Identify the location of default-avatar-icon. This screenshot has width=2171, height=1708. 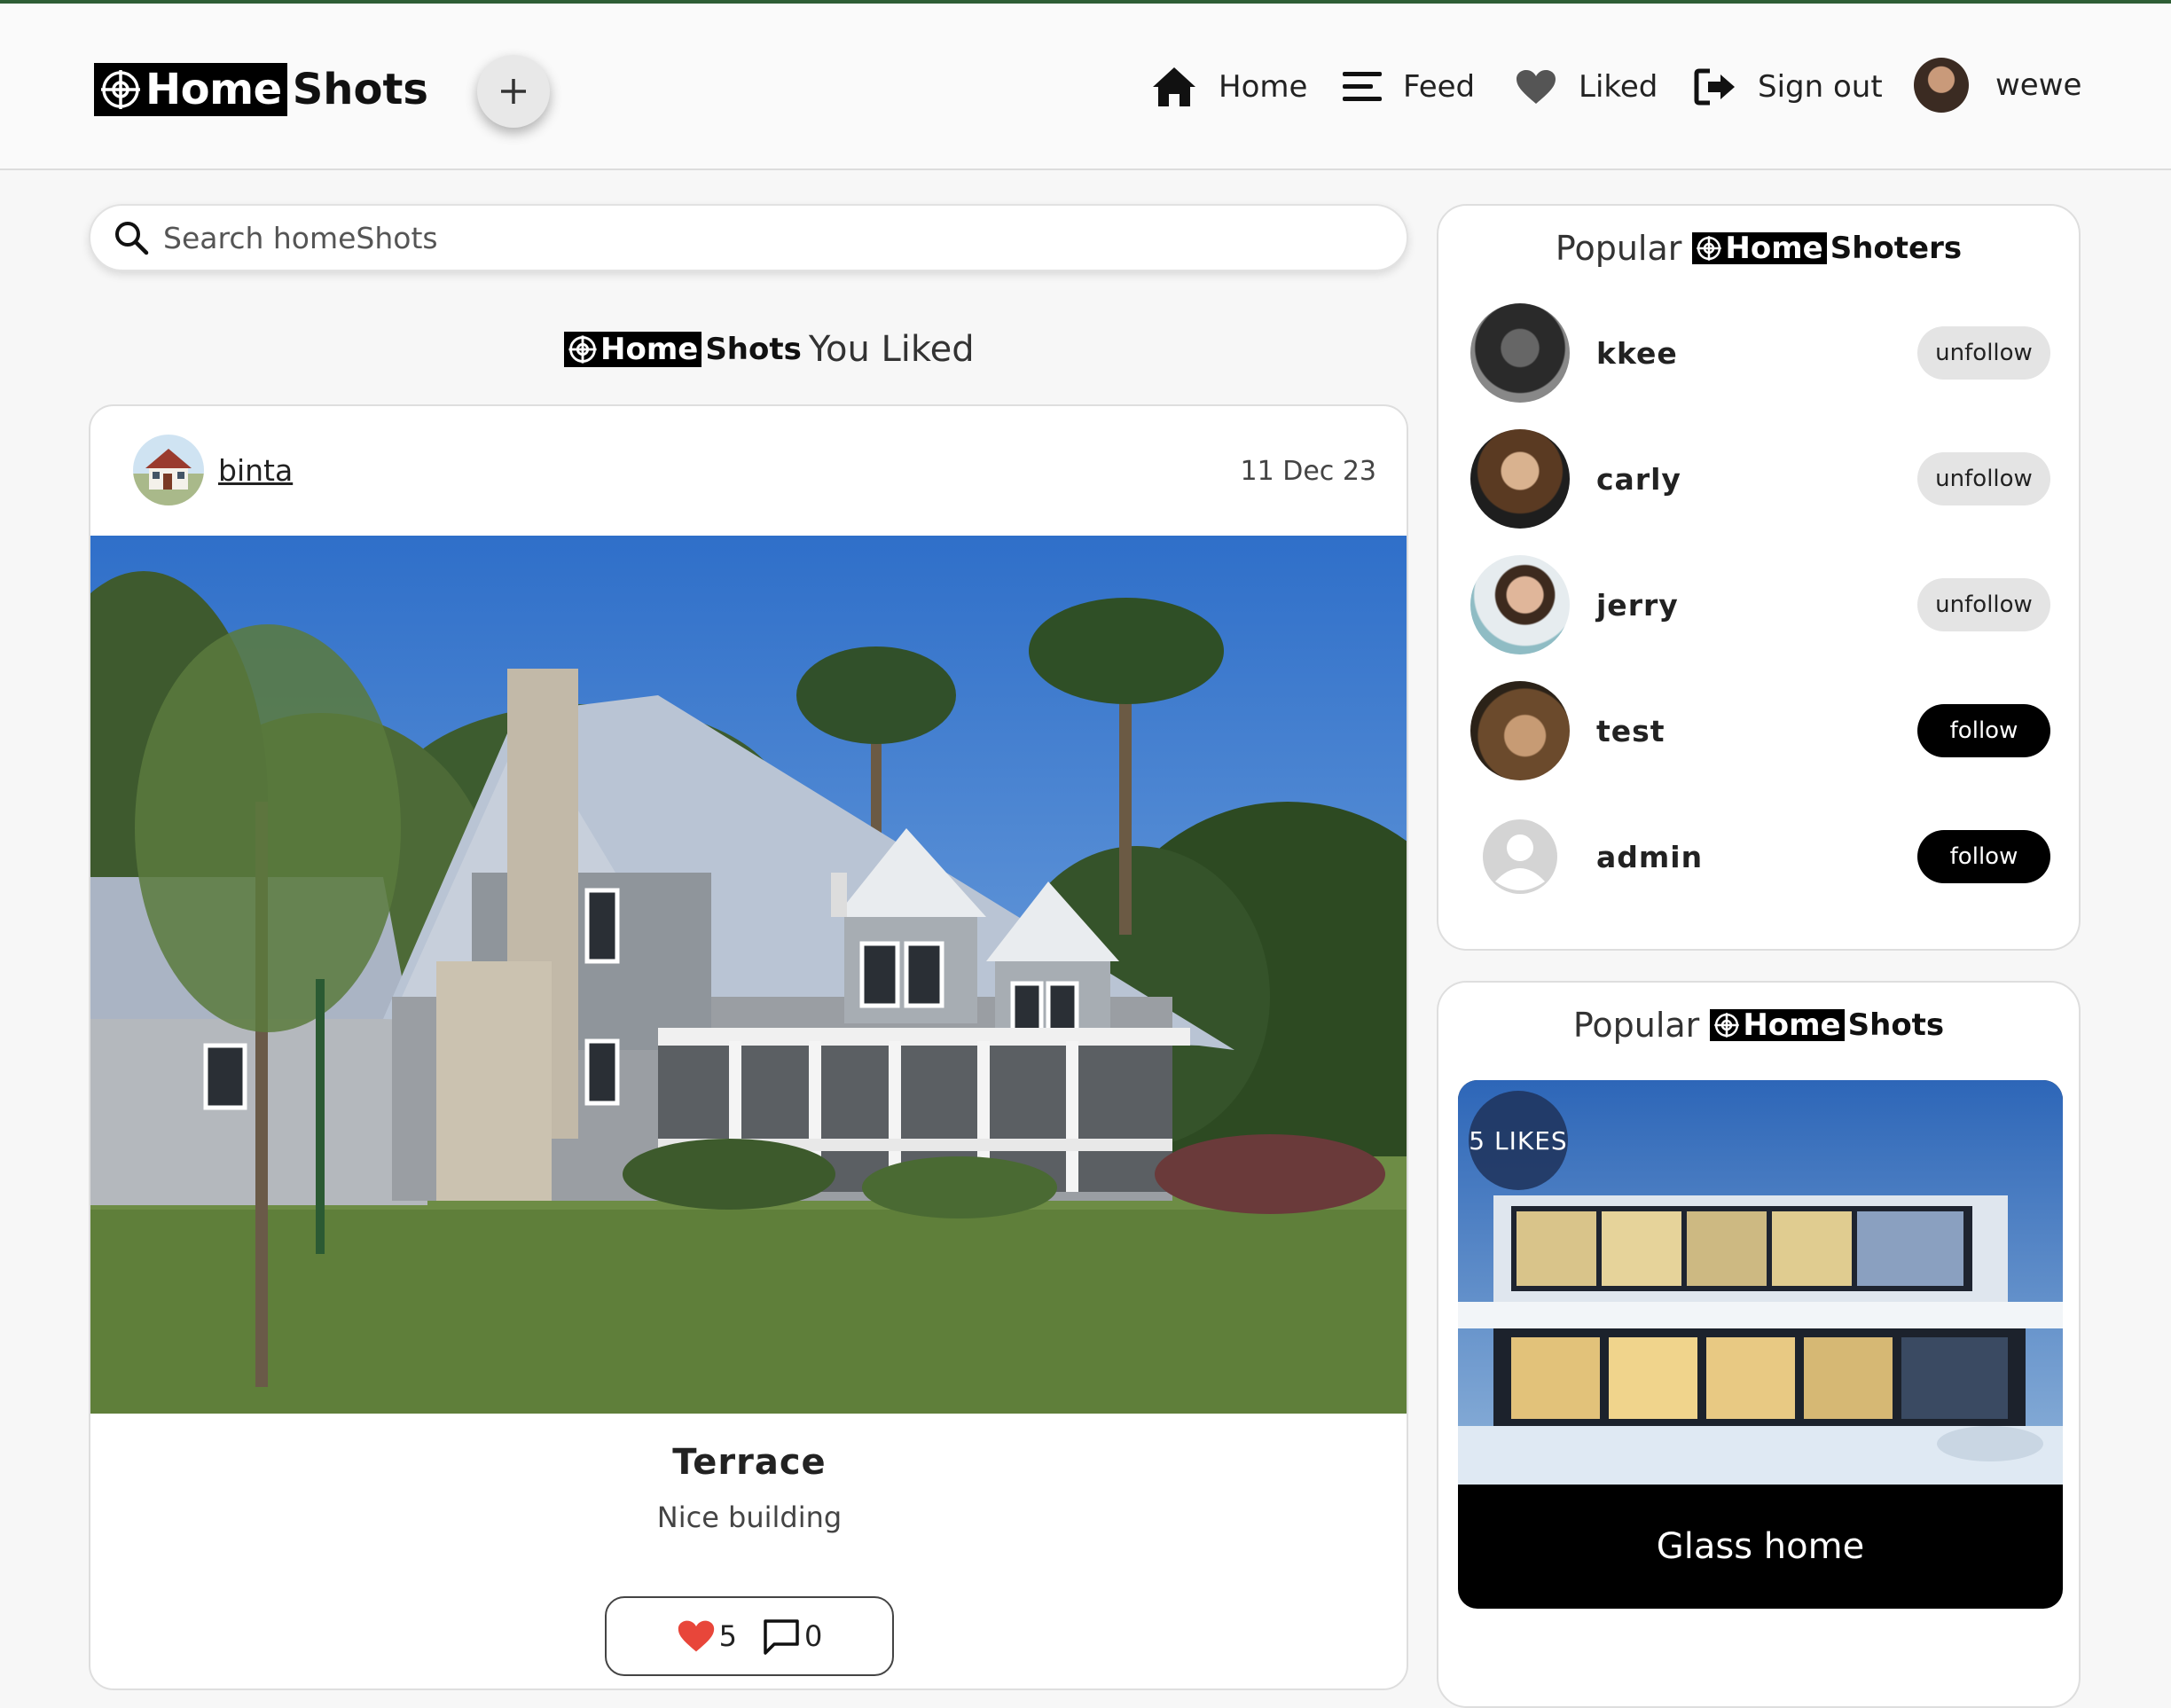
(1520, 857).